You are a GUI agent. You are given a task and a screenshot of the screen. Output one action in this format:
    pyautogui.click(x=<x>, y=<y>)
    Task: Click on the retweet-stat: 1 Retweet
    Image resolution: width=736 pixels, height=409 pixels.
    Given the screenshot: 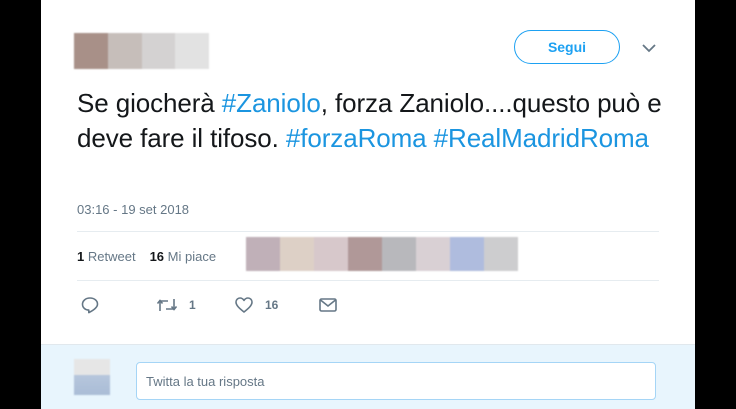 What is the action you would take?
    pyautogui.click(x=106, y=256)
    